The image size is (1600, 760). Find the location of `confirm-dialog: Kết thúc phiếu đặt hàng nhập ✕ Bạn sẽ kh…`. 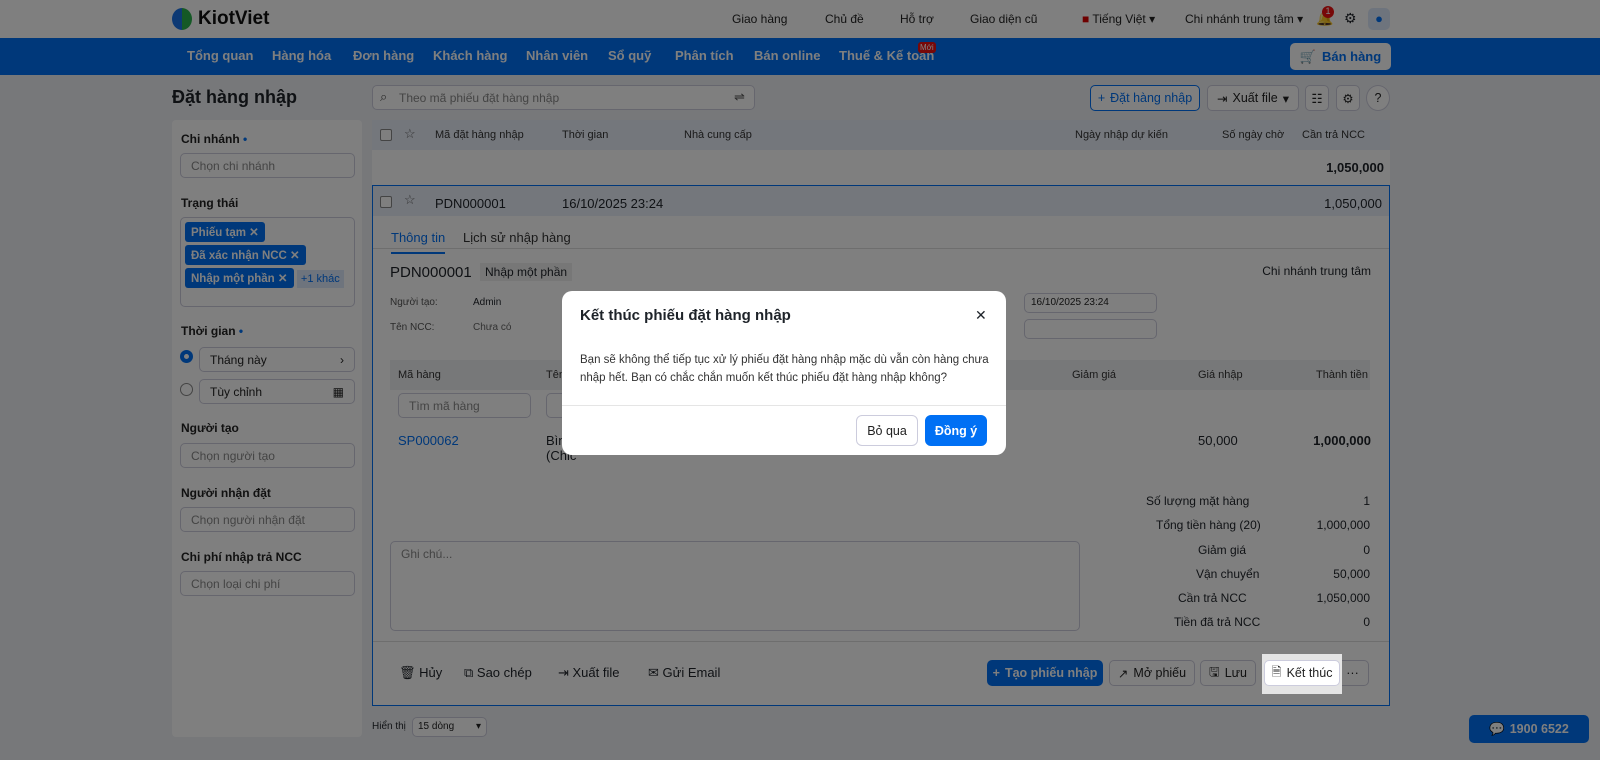

confirm-dialog: Kết thúc phiếu đặt hàng nhập ✕ Bạn sẽ kh… is located at coordinates (784, 373).